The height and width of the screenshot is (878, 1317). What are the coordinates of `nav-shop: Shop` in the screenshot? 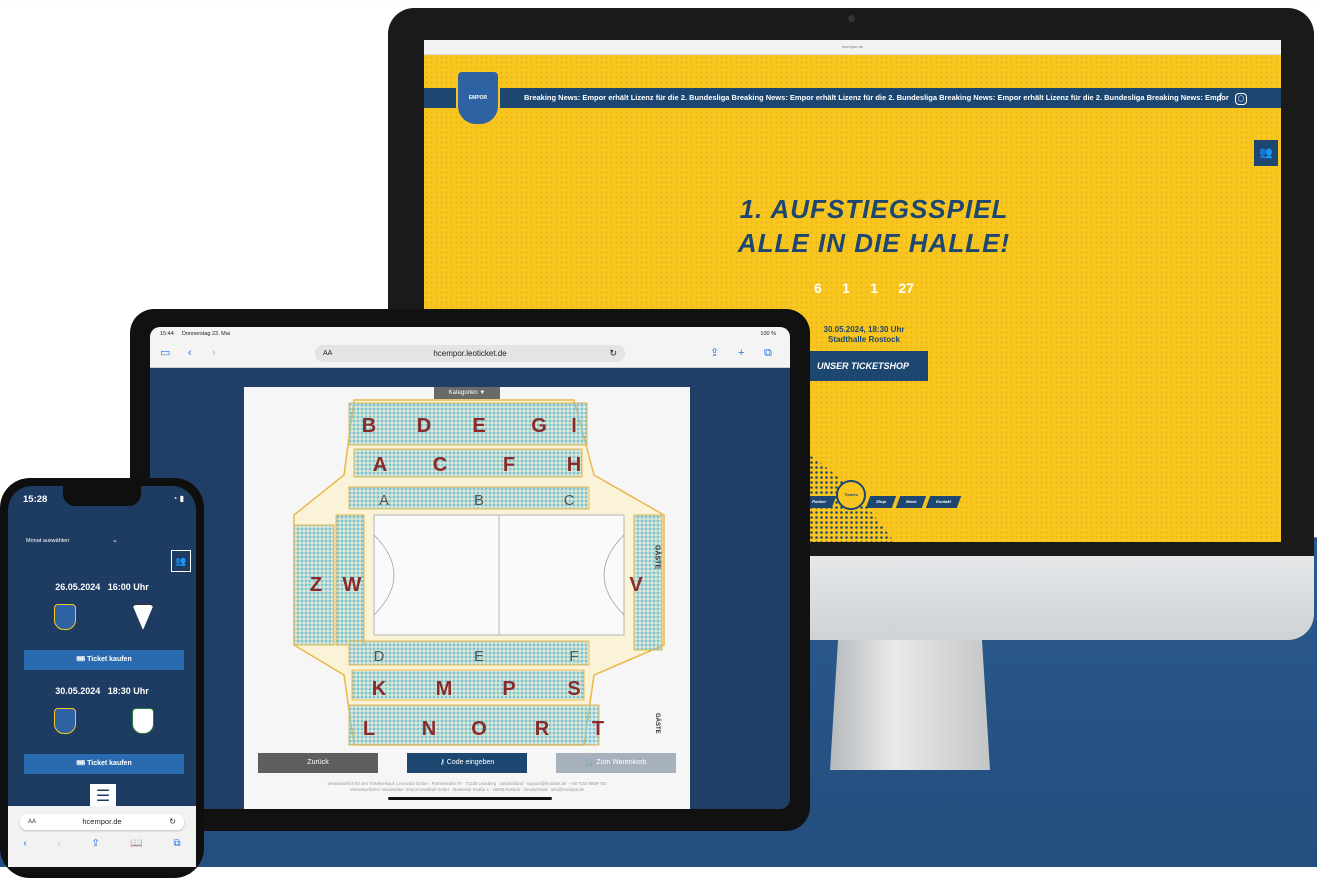 It's located at (881, 502).